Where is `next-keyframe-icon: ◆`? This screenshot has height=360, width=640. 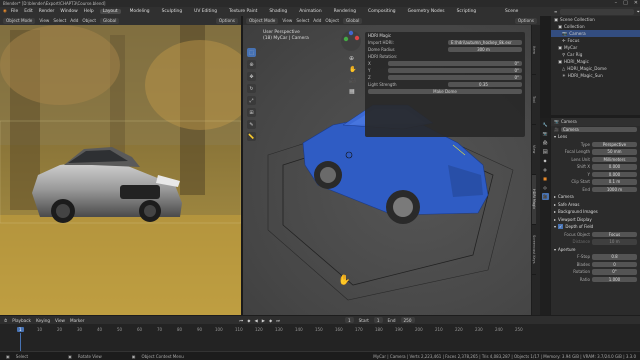 next-keyframe-icon: ◆ is located at coordinates (270, 320).